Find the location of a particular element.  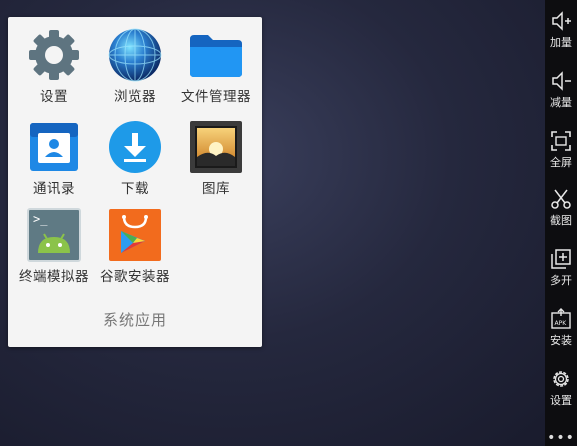

app-file-manager: 文件管理器 is located at coordinates (216, 66).